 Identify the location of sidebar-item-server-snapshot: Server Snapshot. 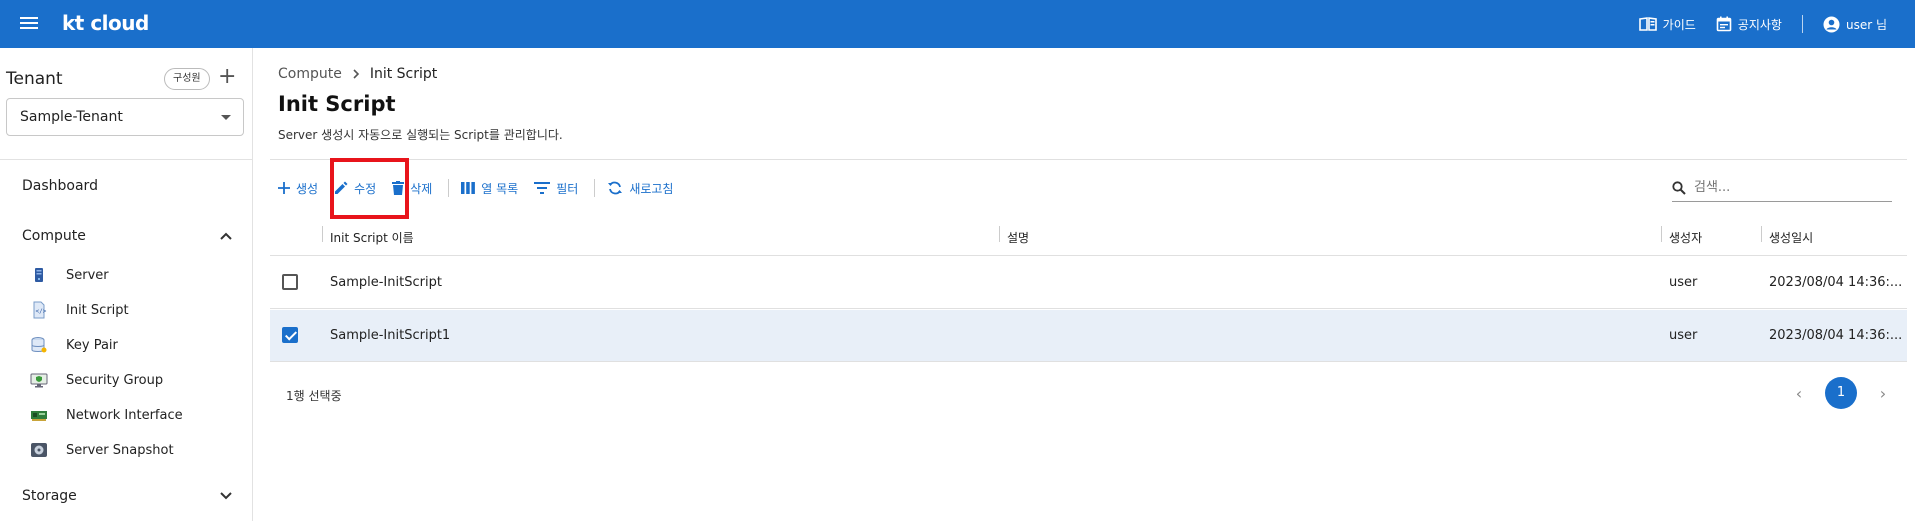
(102, 450).